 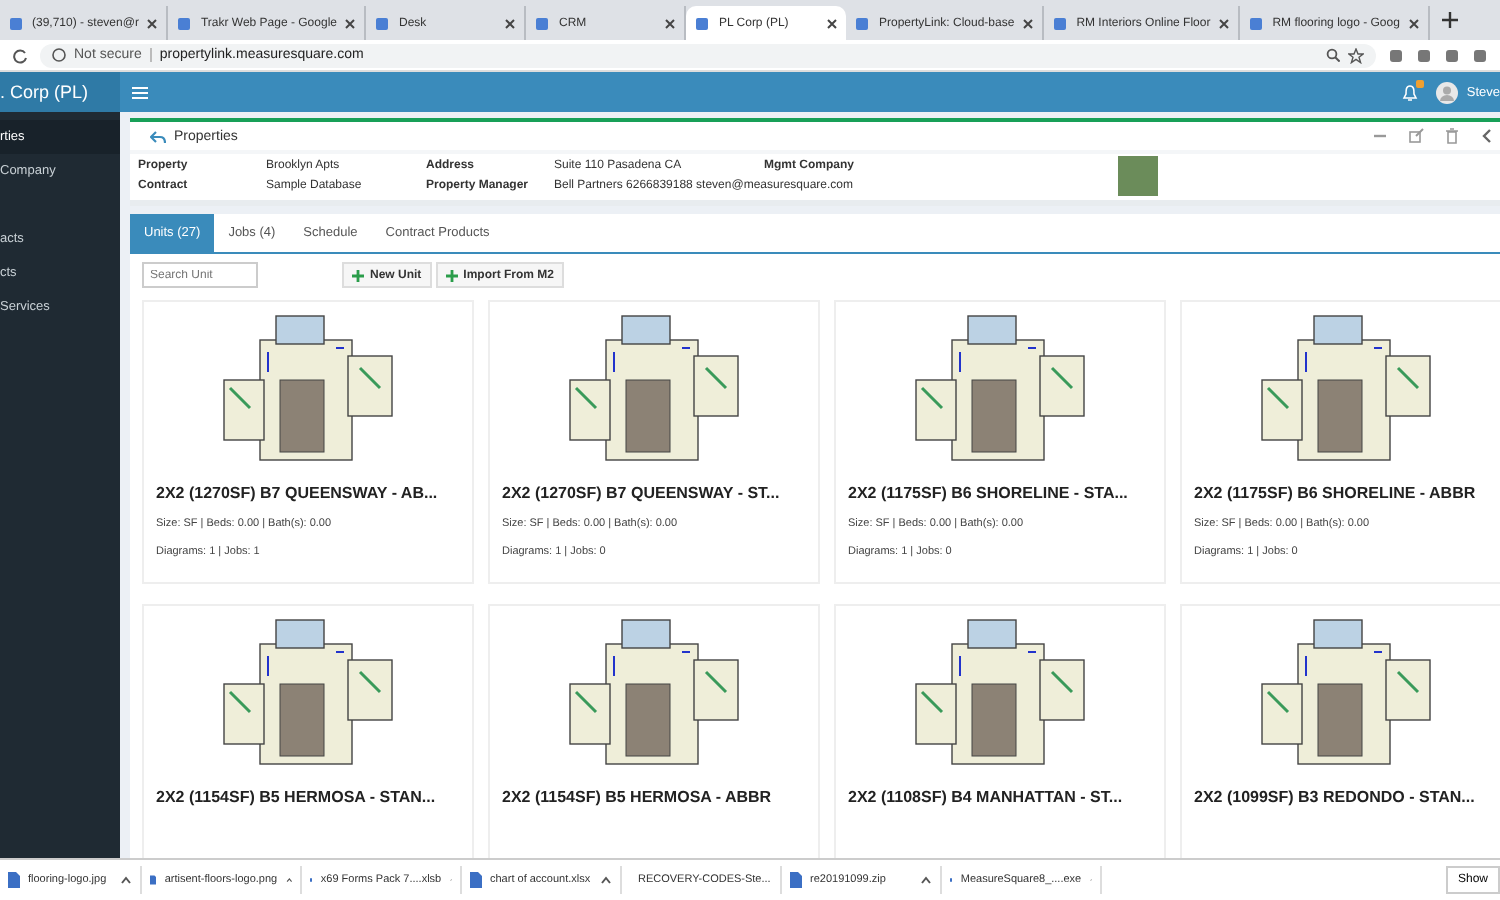 What do you see at coordinates (1416, 136) in the screenshot?
I see `edit-icon` at bounding box center [1416, 136].